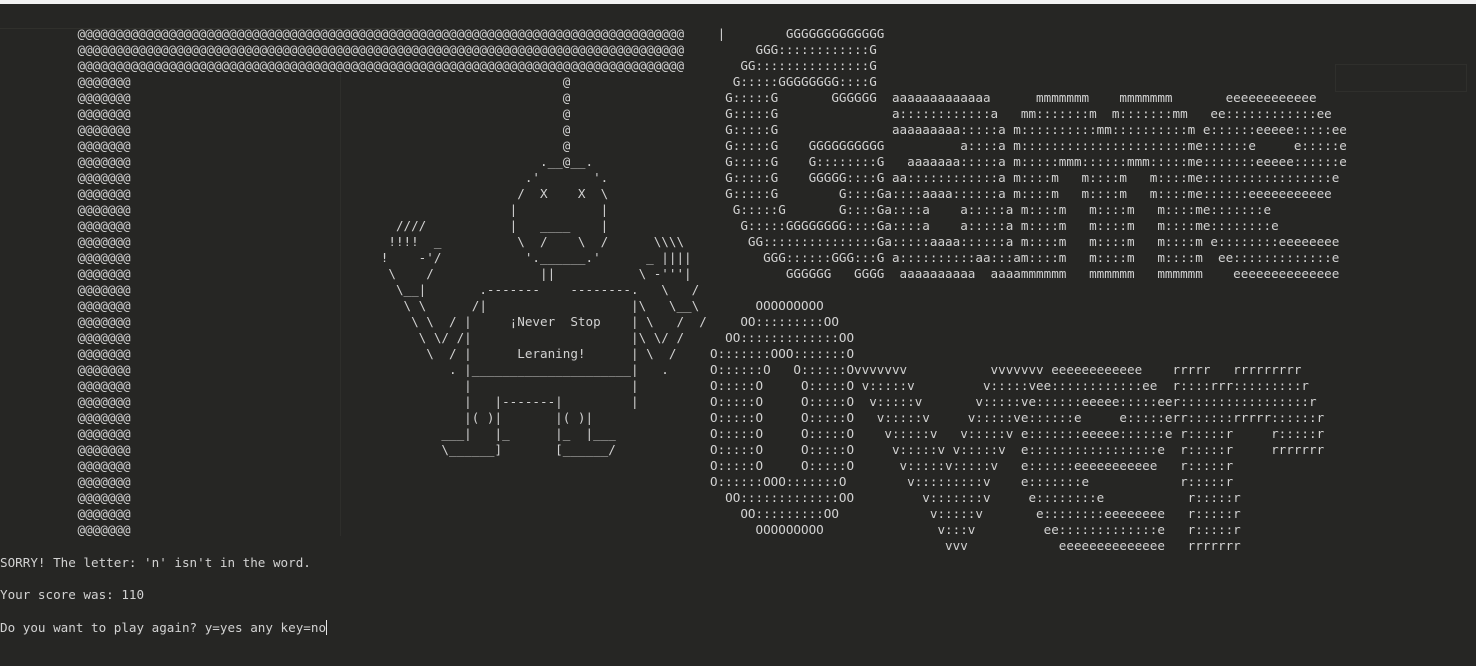  What do you see at coordinates (72, 594) in the screenshot?
I see `score-message: Your score was: 110` at bounding box center [72, 594].